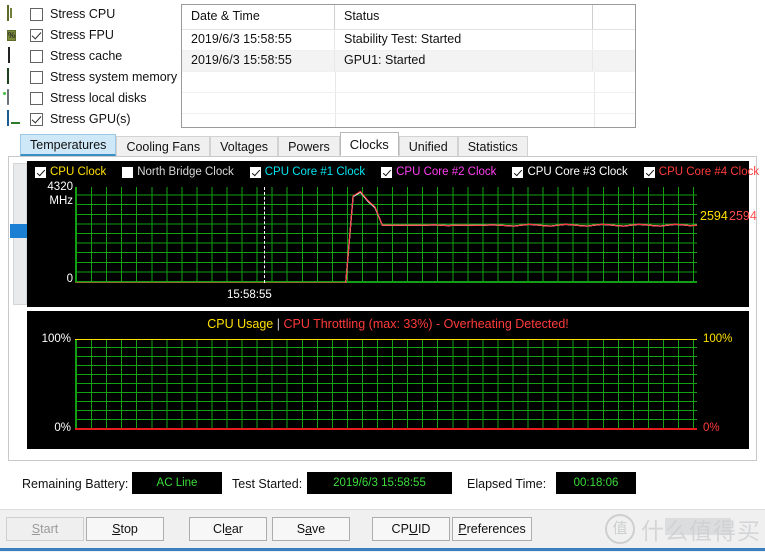  What do you see at coordinates (718, 339) in the screenshot?
I see `usage-right-top-label: 100%` at bounding box center [718, 339].